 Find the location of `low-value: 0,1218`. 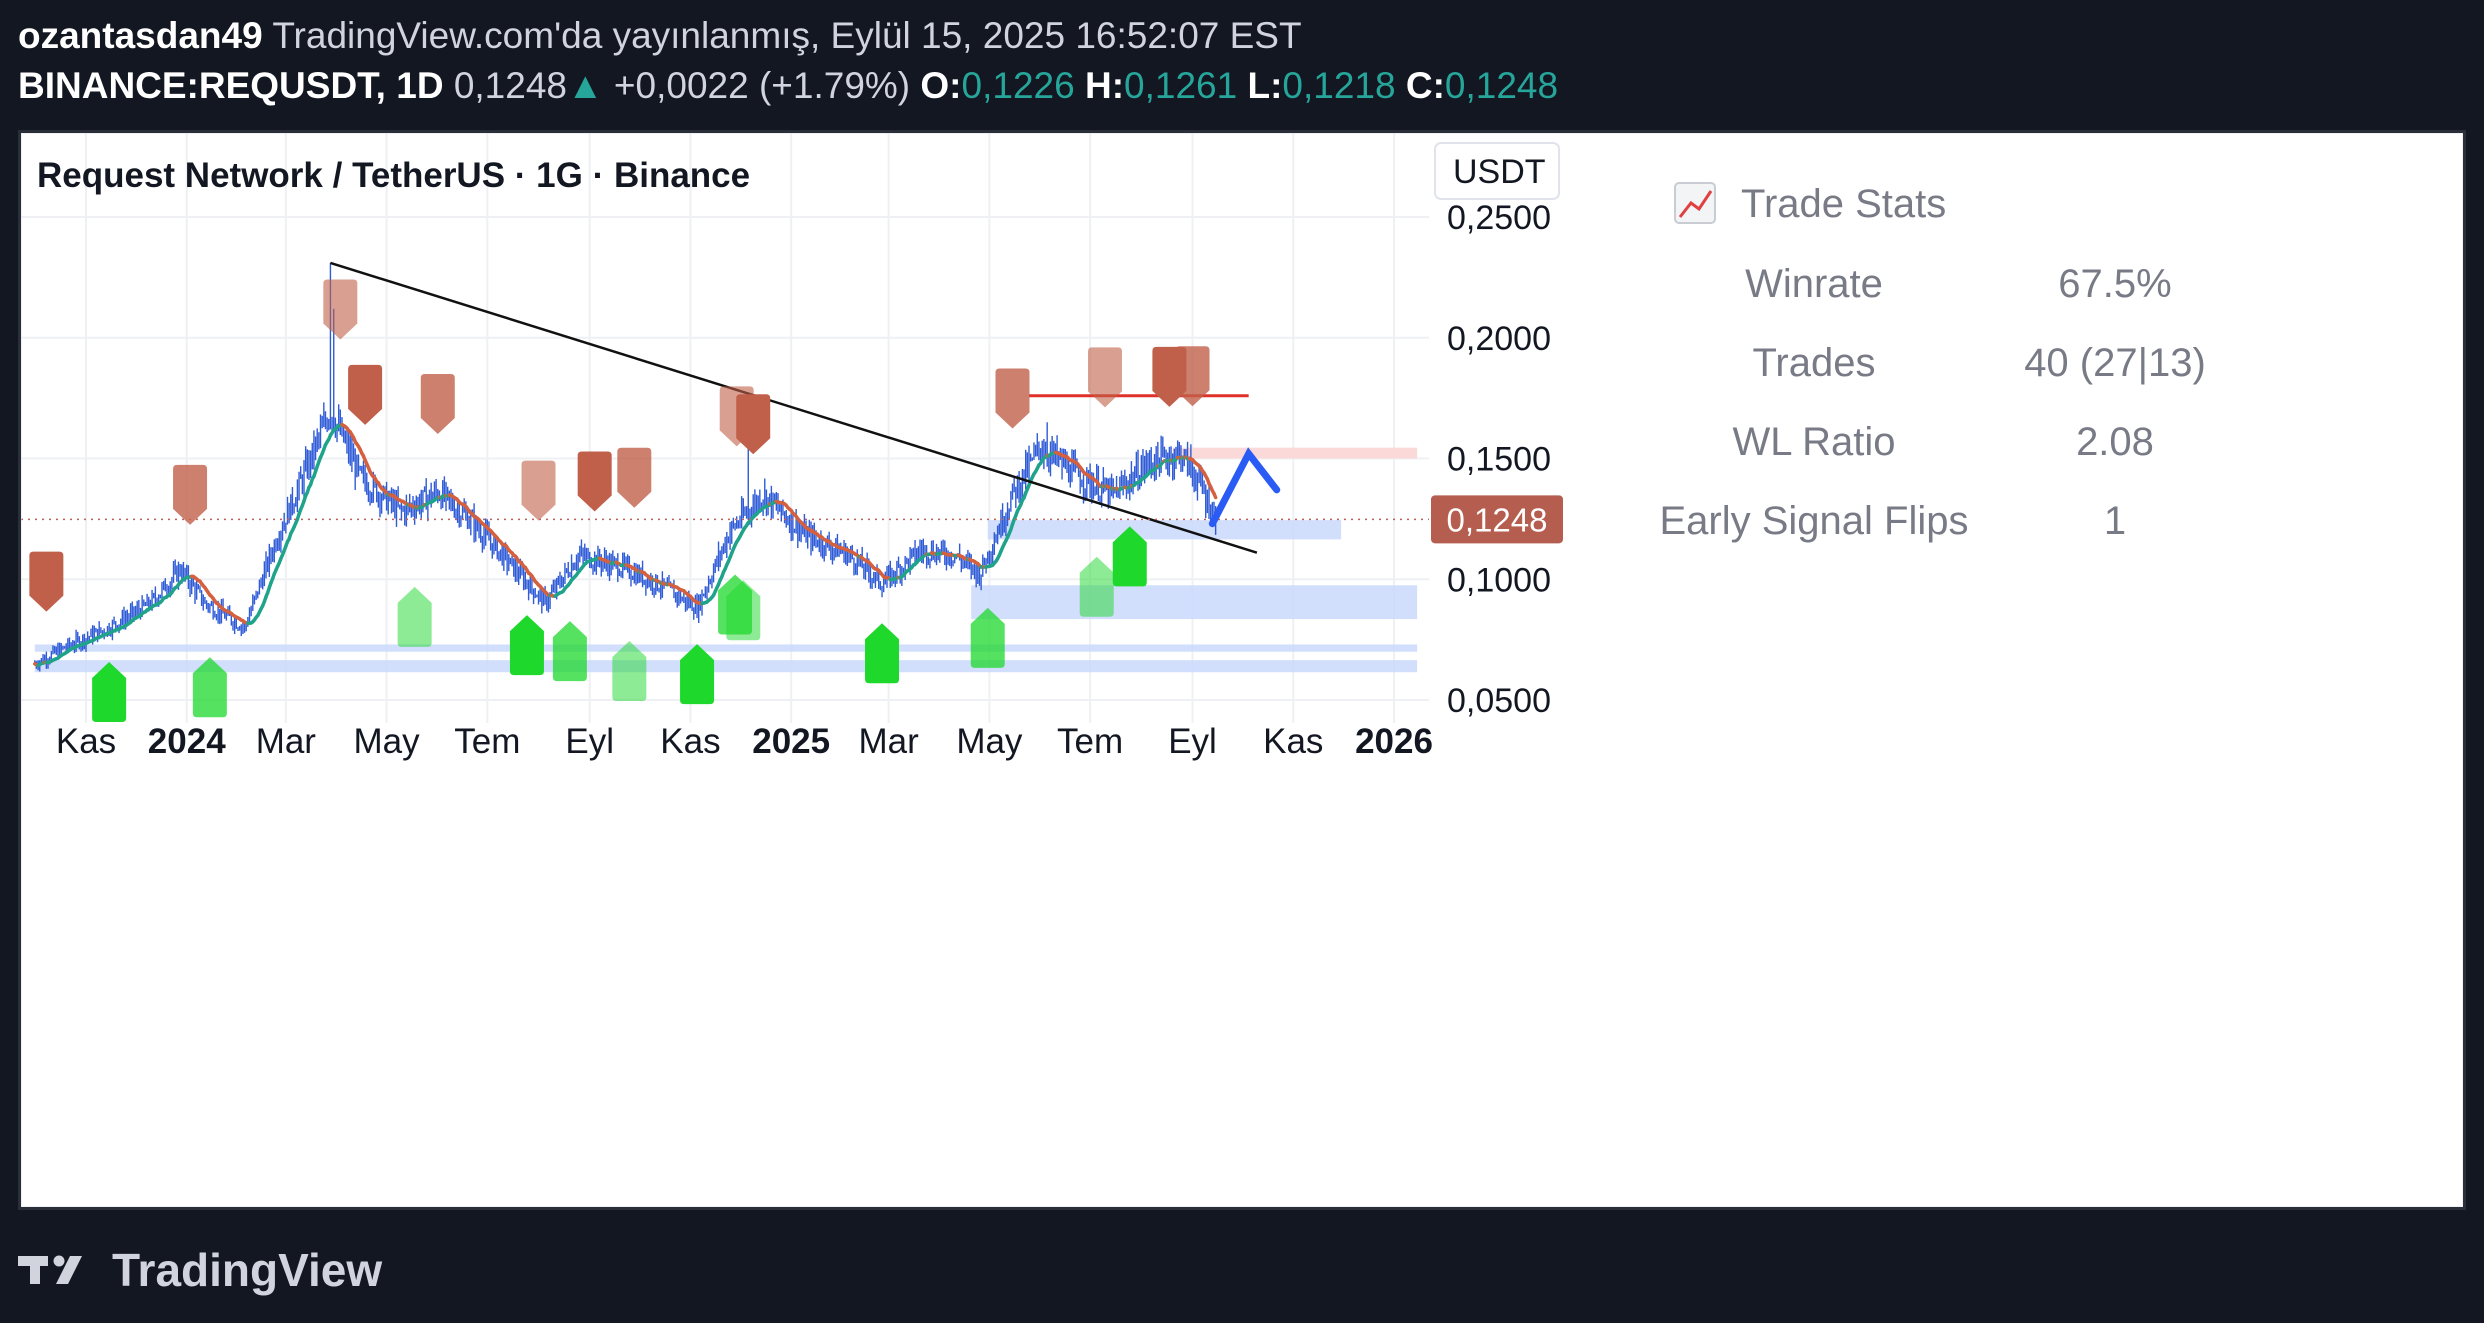

low-value: 0,1218 is located at coordinates (1339, 85).